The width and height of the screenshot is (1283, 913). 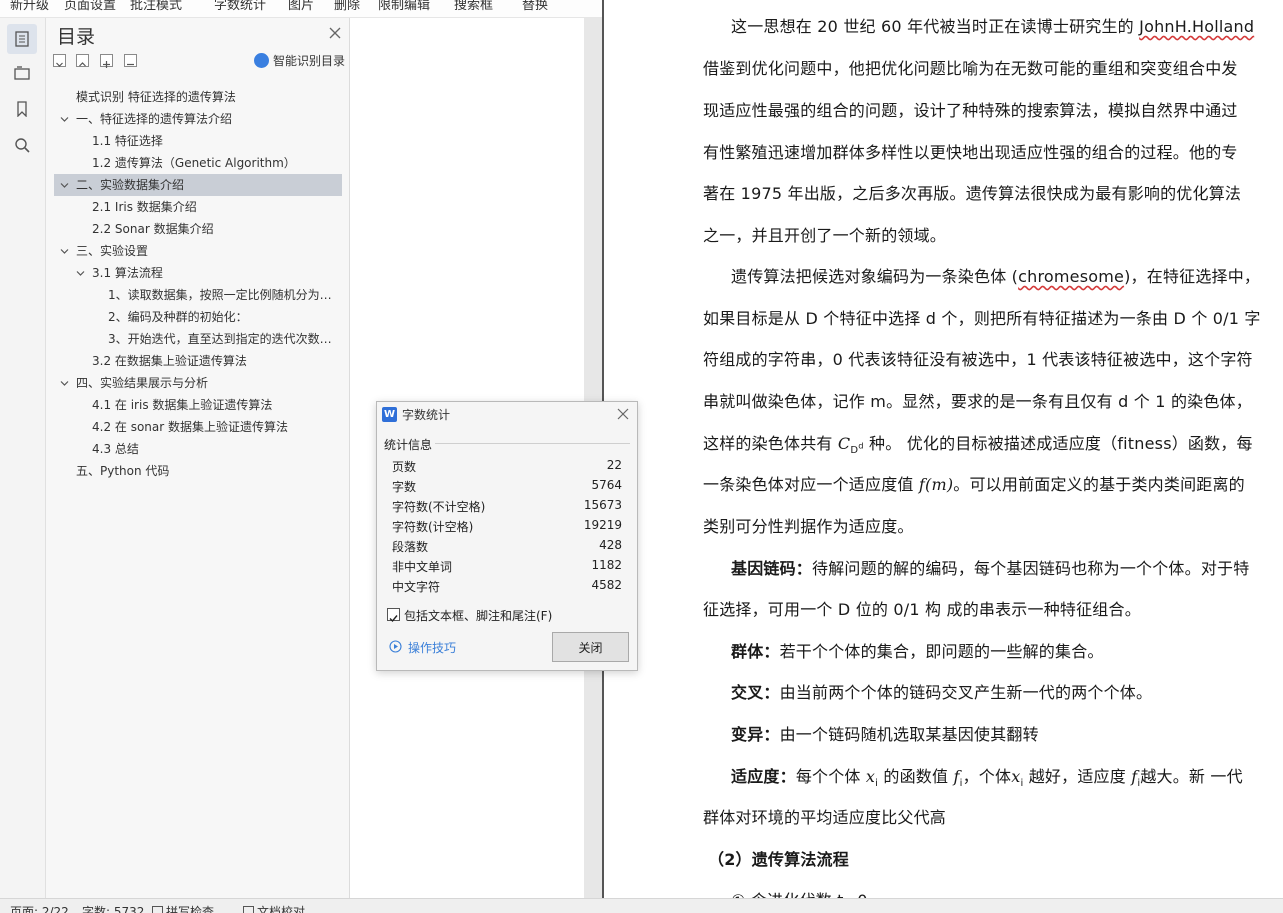 What do you see at coordinates (198, 273) in the screenshot?
I see `toc-item: 3.1 算法流程` at bounding box center [198, 273].